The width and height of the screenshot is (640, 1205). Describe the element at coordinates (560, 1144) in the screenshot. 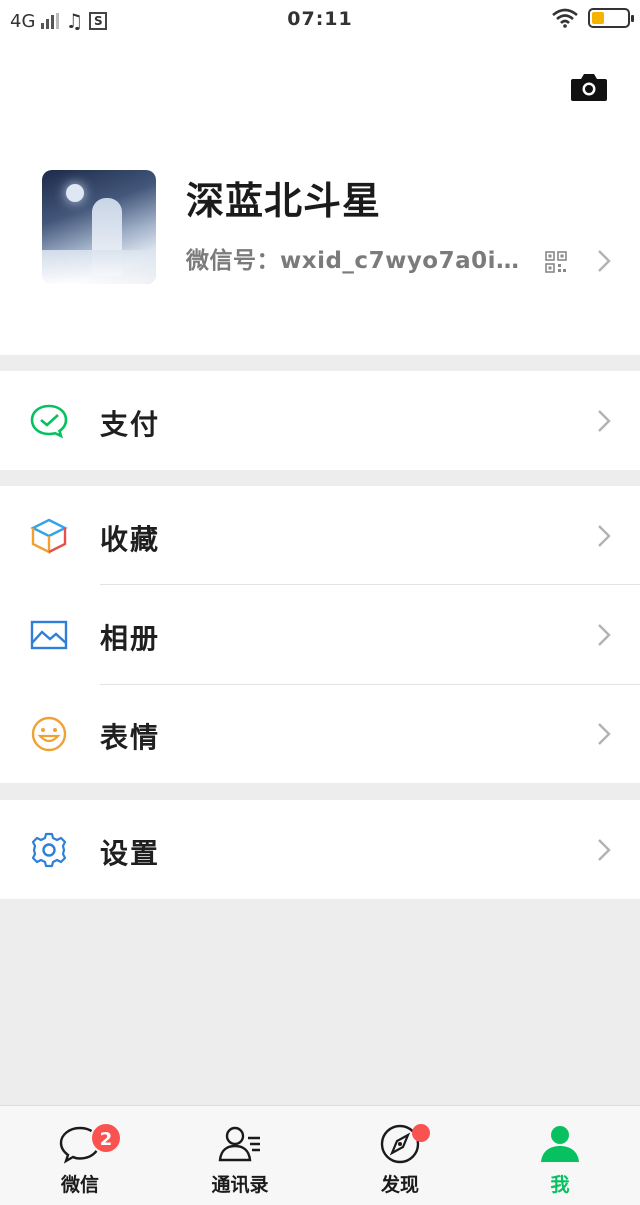

I see `person-icon` at that location.